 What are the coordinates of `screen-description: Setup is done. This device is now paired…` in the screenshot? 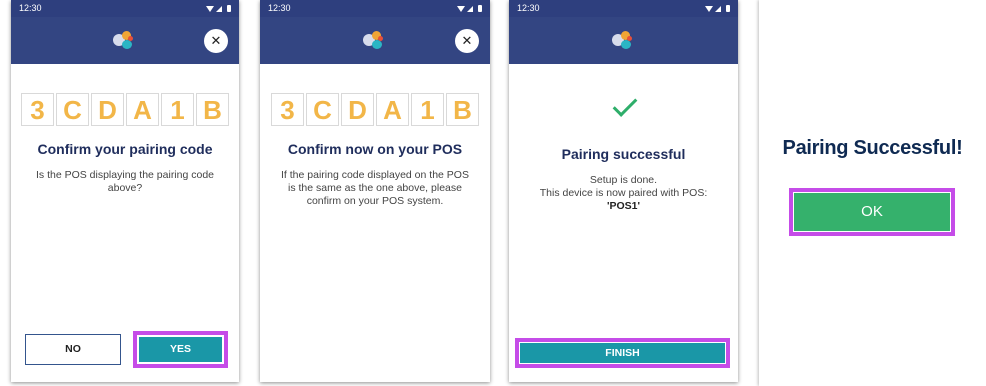 It's located at (623, 193).